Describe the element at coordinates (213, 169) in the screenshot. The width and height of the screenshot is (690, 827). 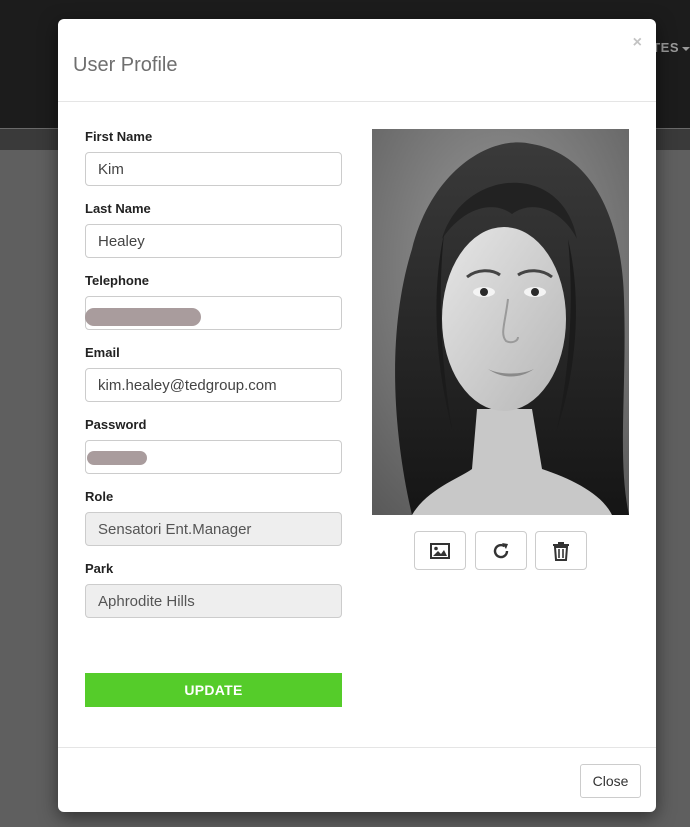
I see `first-name-field` at that location.